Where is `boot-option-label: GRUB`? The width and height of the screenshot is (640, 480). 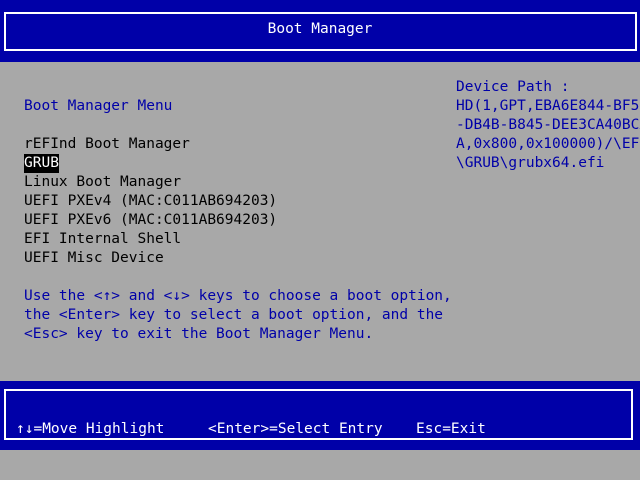
boot-option-label: GRUB is located at coordinates (41, 163).